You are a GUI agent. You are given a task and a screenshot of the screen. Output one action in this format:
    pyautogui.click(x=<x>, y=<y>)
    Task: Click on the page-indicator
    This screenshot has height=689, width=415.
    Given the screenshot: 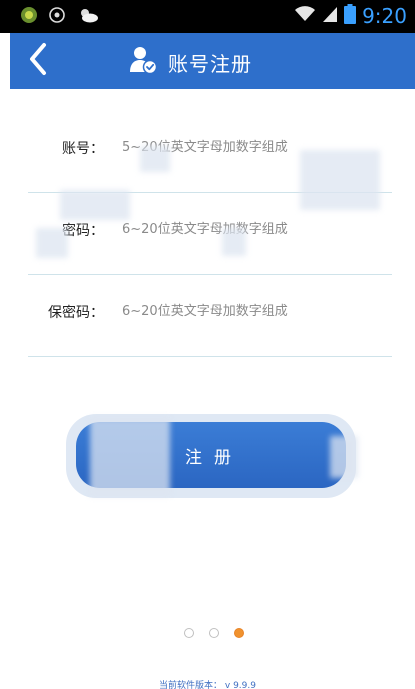 What is the action you would take?
    pyautogui.click(x=214, y=633)
    